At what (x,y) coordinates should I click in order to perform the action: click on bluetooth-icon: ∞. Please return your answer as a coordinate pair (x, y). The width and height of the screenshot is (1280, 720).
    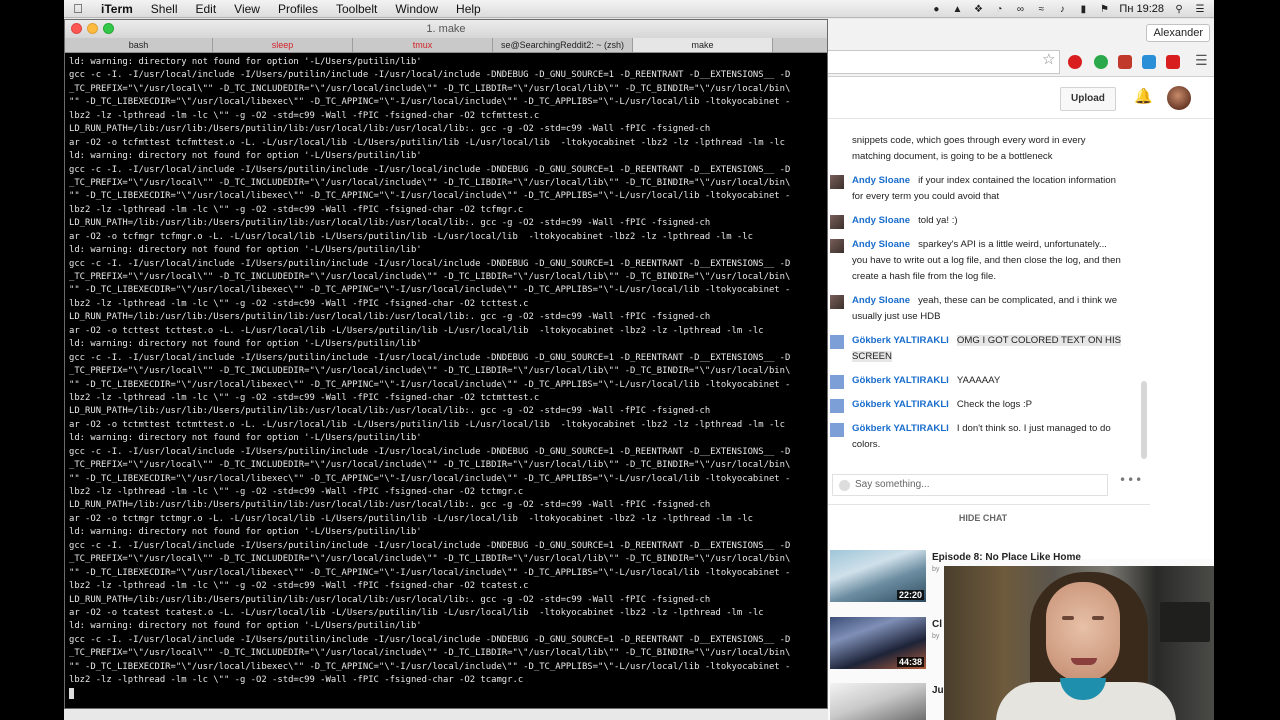
    Looking at the image, I should click on (1020, 9).